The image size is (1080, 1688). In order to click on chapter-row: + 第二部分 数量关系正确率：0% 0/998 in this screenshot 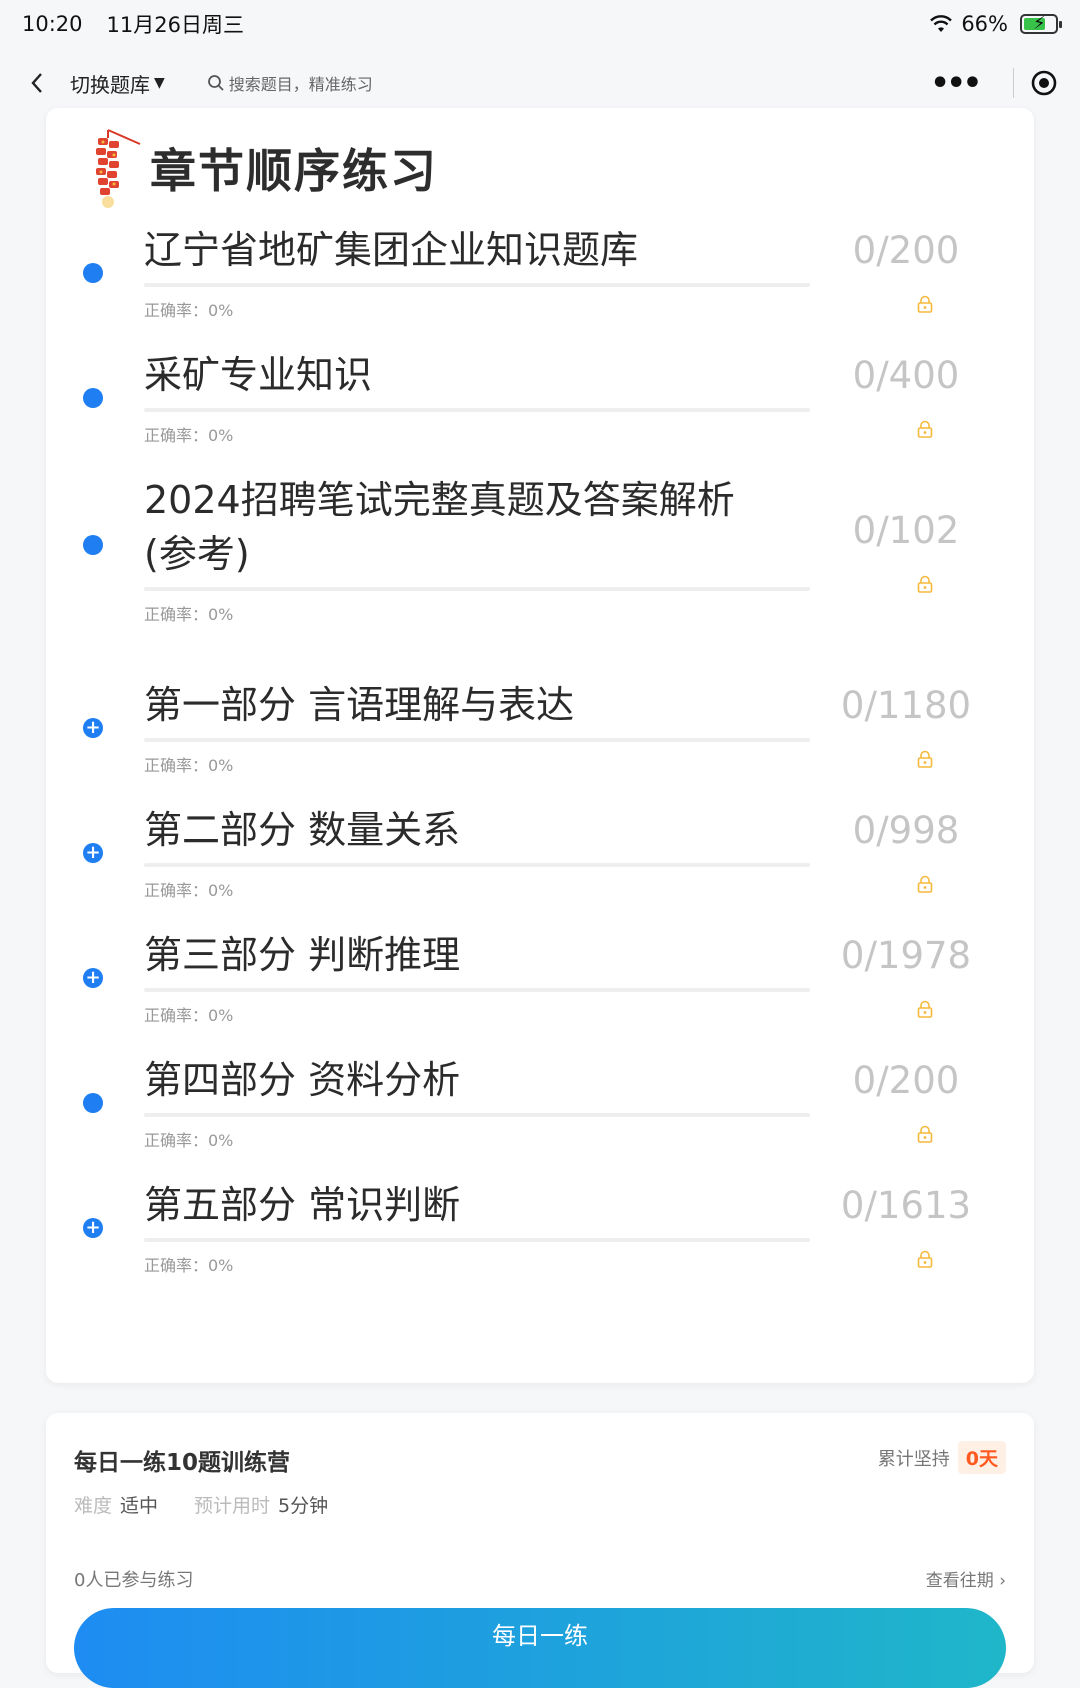, I will do `click(540, 860)`.